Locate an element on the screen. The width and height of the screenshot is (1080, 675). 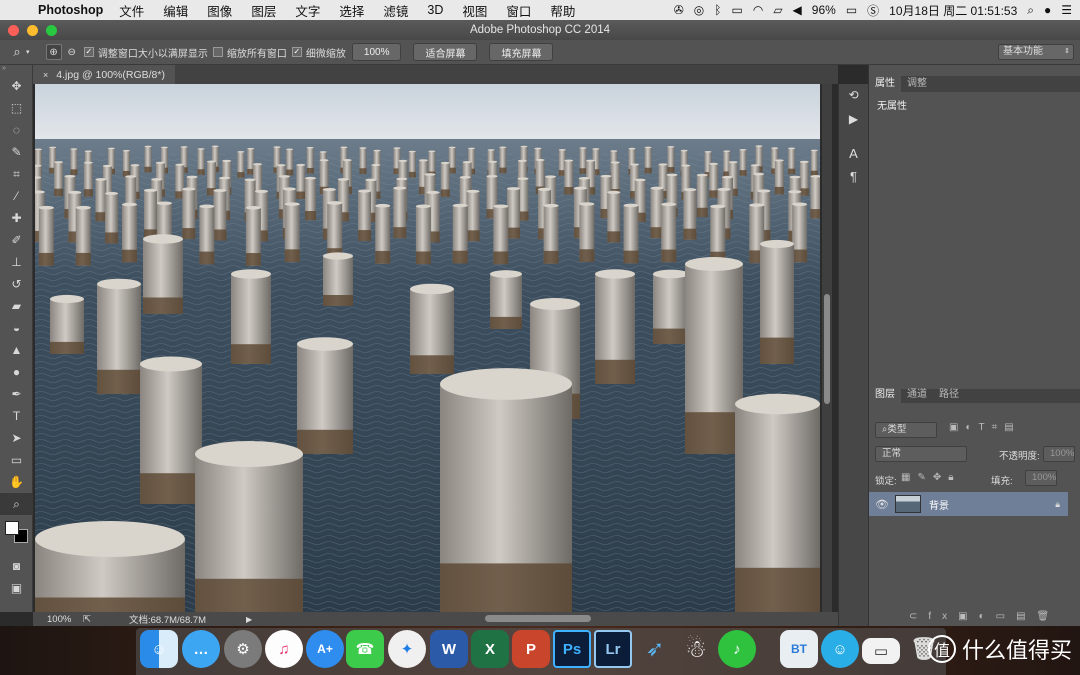
music-dock-icon: ♪ is located at coordinates (737, 649).